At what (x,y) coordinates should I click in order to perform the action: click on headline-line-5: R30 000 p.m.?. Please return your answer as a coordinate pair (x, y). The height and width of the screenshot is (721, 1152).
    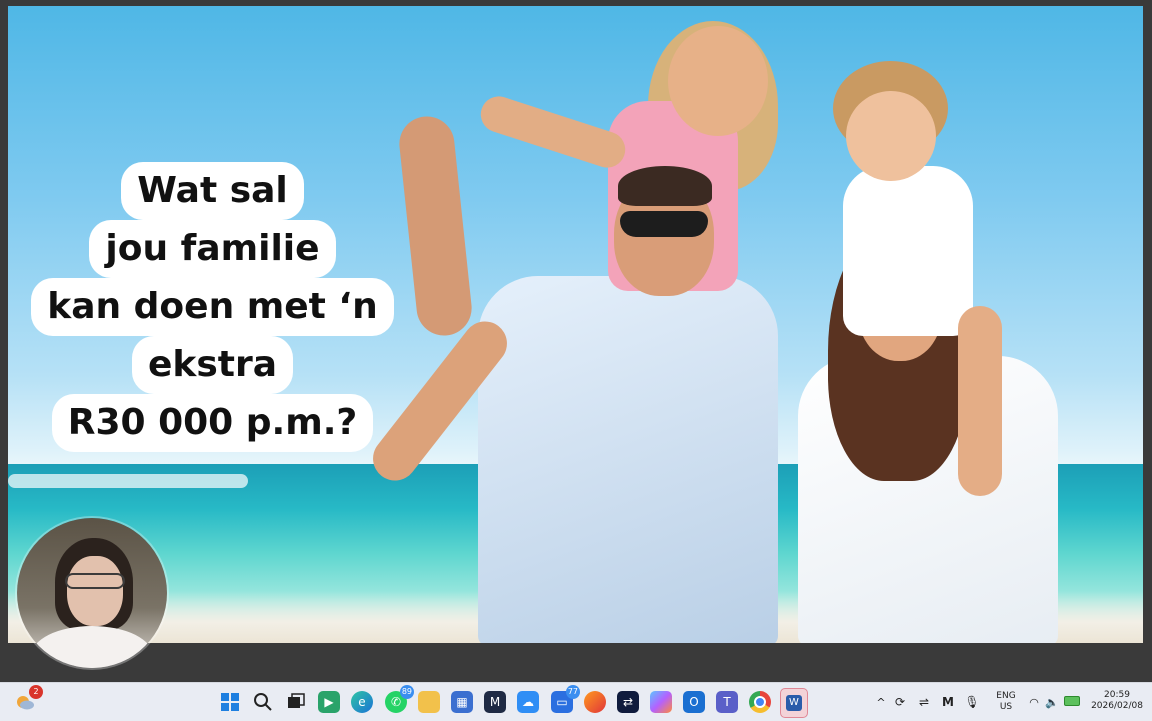
    Looking at the image, I should click on (212, 423).